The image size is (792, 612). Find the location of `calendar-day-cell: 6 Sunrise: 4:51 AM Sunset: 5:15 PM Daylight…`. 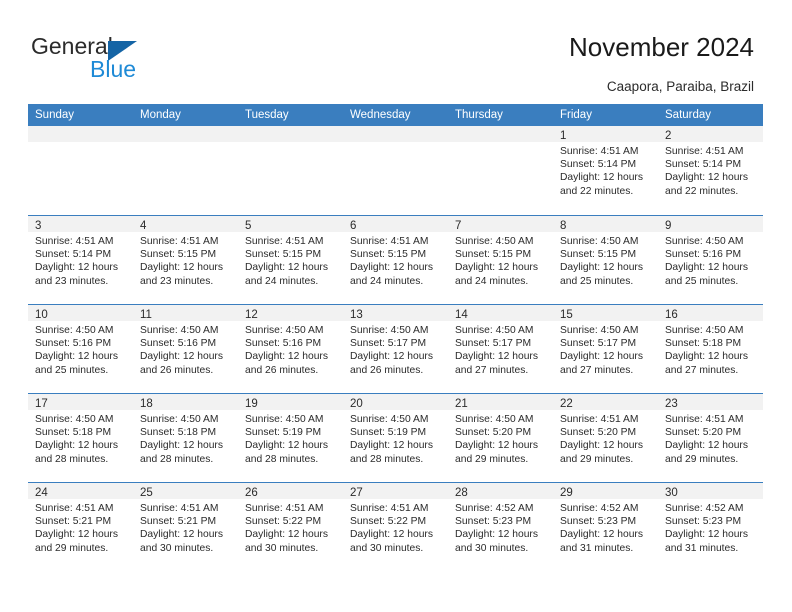

calendar-day-cell: 6 Sunrise: 4:51 AM Sunset: 5:15 PM Daylight… is located at coordinates (395, 260).